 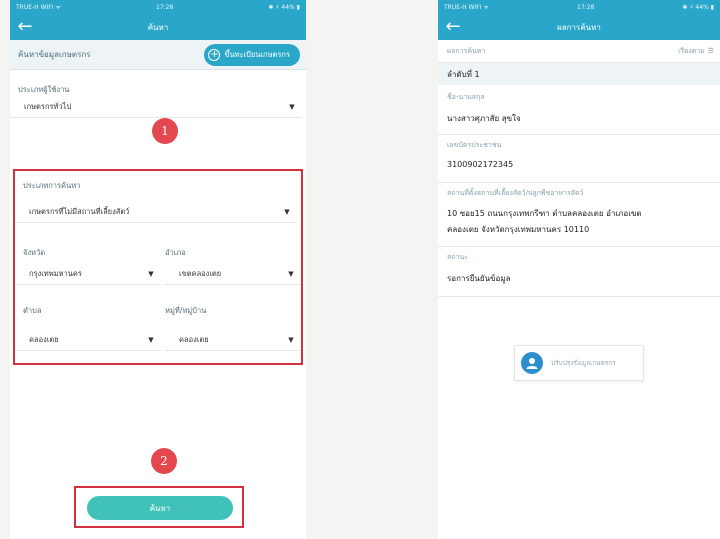 What do you see at coordinates (200, 273) in the screenshot?
I see `district-value: เขตคลองเตย` at bounding box center [200, 273].